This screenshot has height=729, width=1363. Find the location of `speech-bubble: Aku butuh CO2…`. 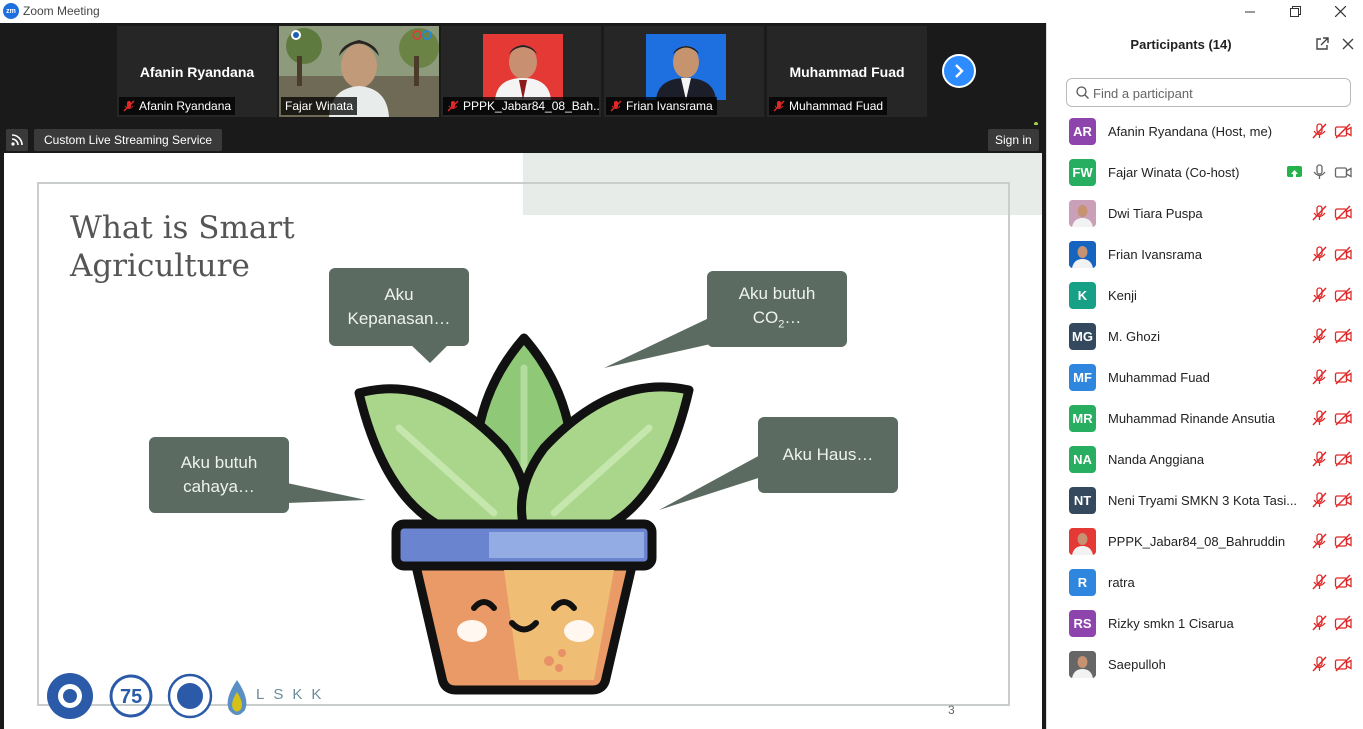

speech-bubble: Aku butuh CO2… is located at coordinates (777, 309).